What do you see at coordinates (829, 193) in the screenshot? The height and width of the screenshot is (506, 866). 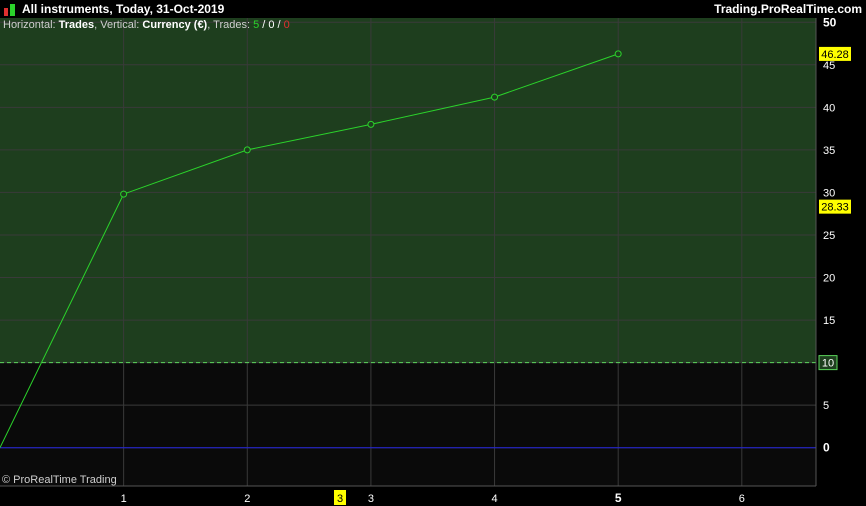 I see `y-tick-label: 30` at bounding box center [829, 193].